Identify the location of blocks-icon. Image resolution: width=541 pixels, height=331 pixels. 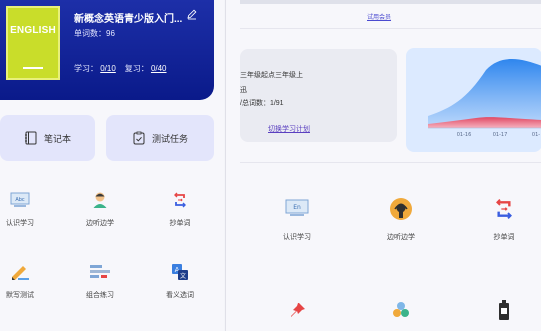
(100, 272).